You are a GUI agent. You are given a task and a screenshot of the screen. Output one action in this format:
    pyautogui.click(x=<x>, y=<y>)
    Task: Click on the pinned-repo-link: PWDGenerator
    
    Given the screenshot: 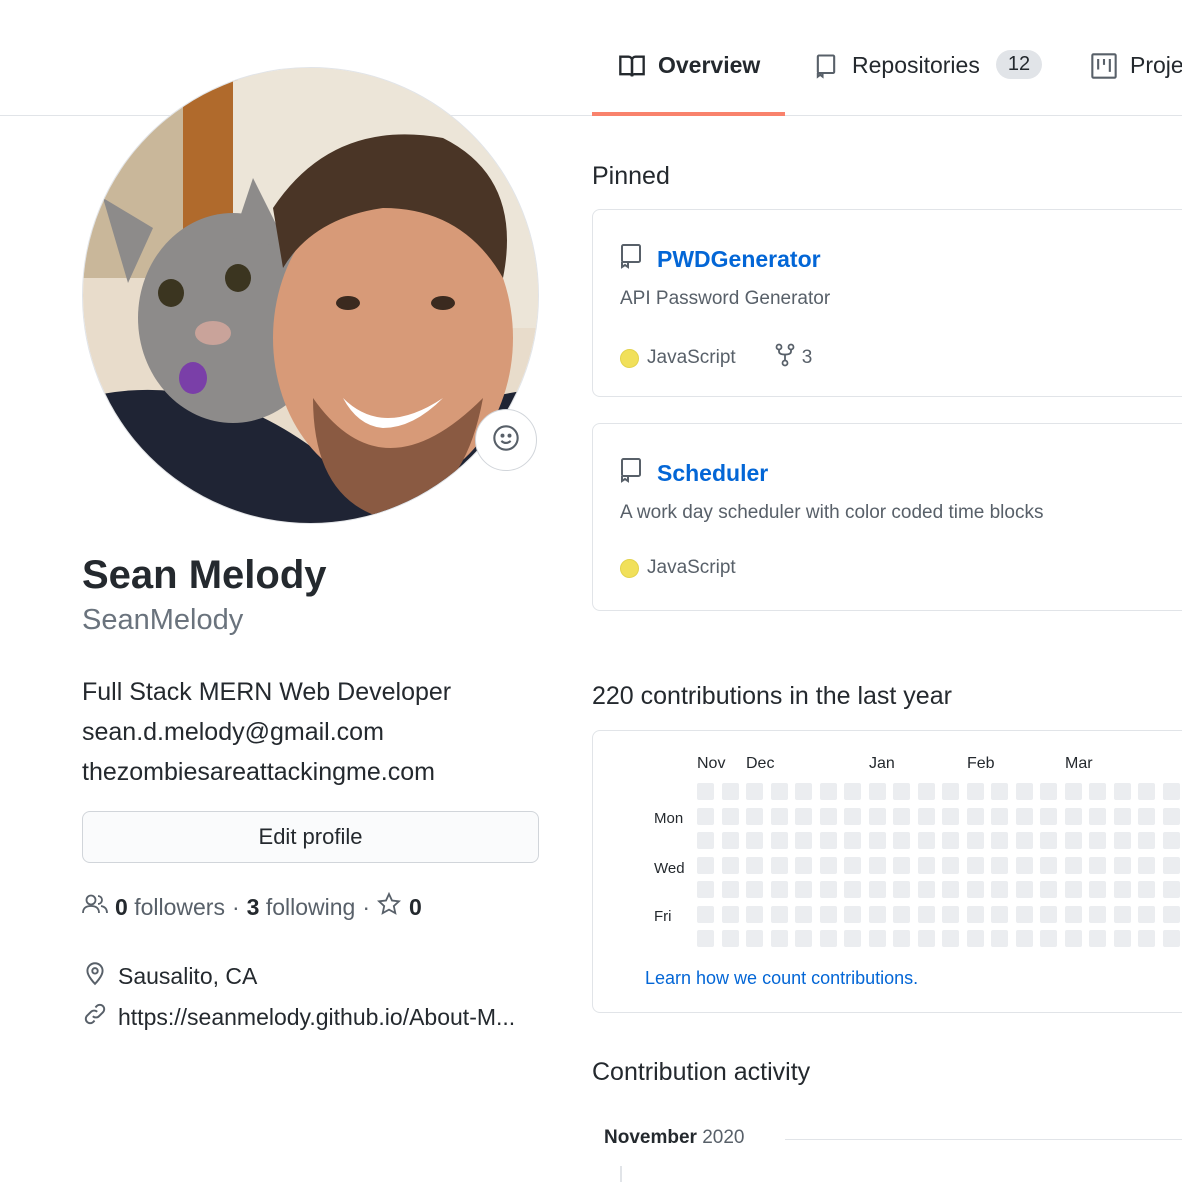 What is the action you would take?
    pyautogui.click(x=720, y=259)
    